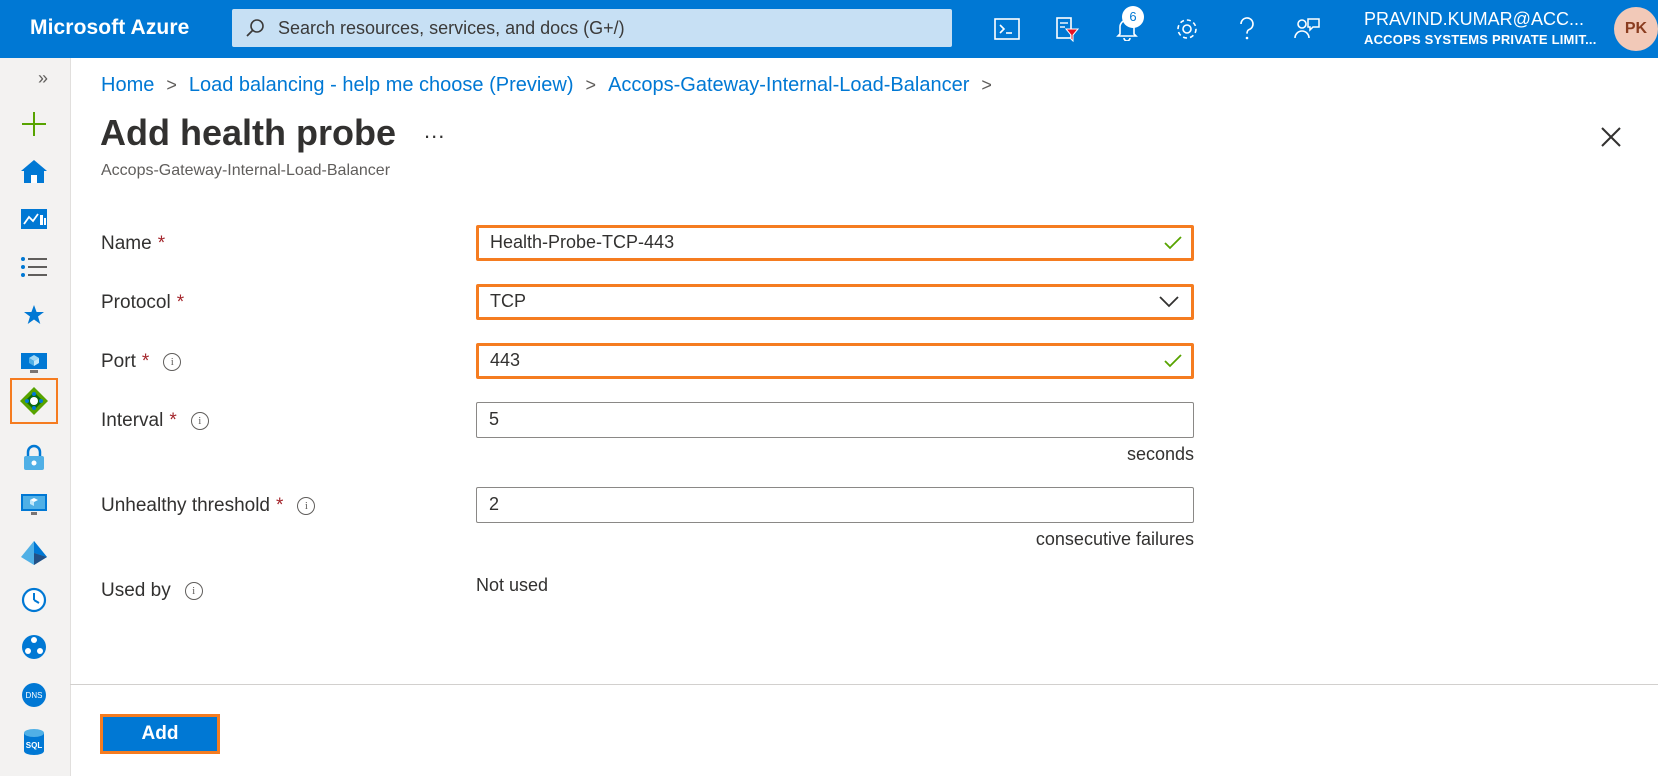 The height and width of the screenshot is (776, 1658). I want to click on brand-title: Microsoft Azure, so click(109, 28).